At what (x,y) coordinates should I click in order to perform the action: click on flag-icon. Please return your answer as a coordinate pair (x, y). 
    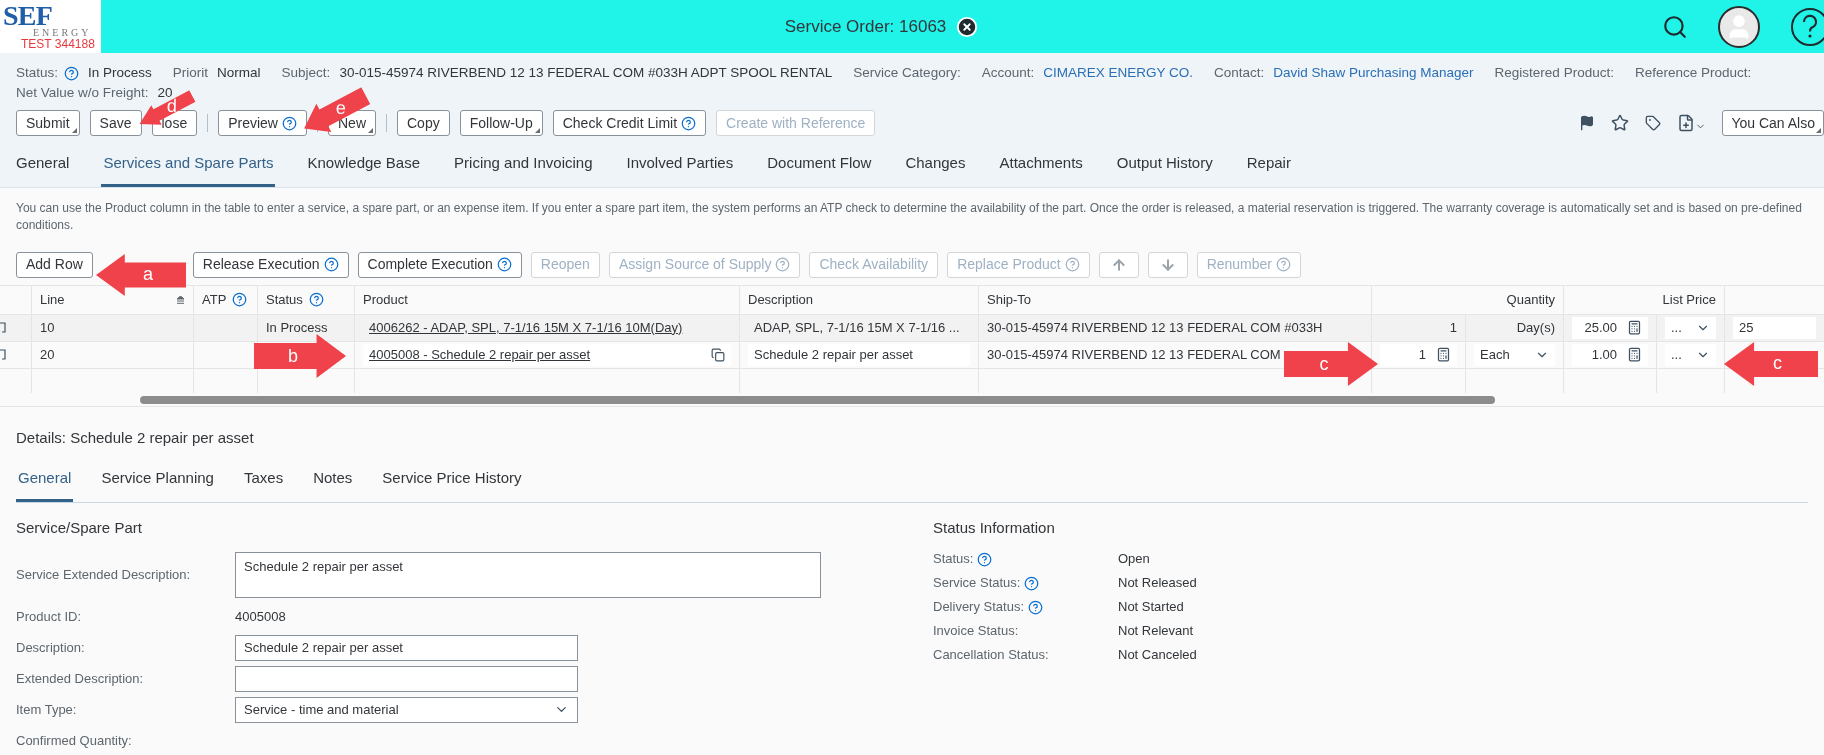
    Looking at the image, I should click on (1587, 123).